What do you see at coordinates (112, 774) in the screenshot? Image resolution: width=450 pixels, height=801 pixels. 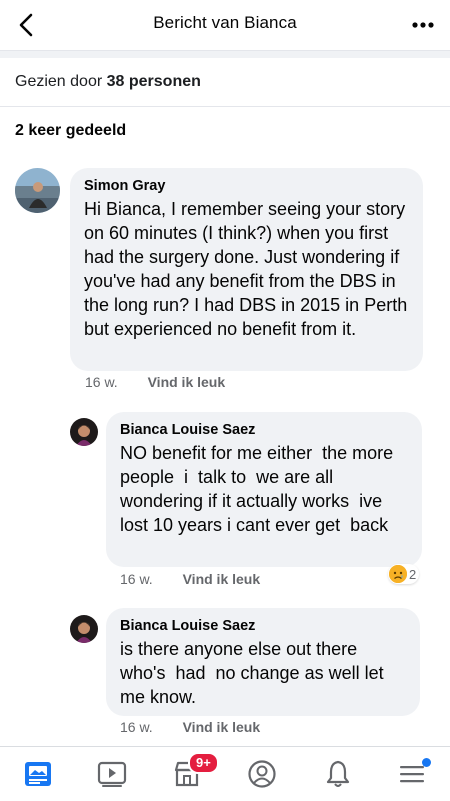 I see `watch-icon` at bounding box center [112, 774].